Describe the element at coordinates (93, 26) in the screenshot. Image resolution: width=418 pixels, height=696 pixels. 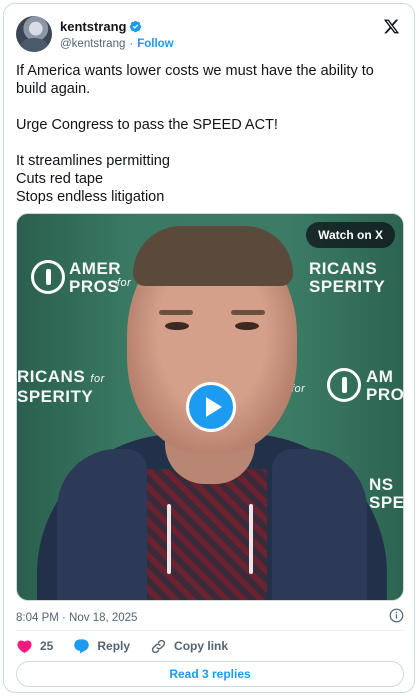
I see `author-name: kentstrang` at that location.